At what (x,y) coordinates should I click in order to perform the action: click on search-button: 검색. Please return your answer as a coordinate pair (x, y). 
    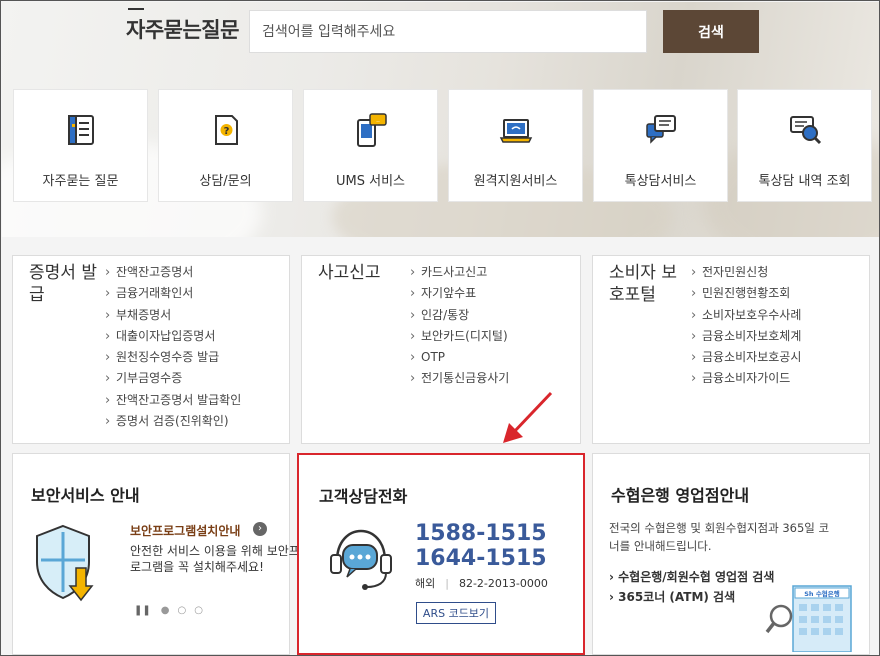
    Looking at the image, I should click on (711, 31).